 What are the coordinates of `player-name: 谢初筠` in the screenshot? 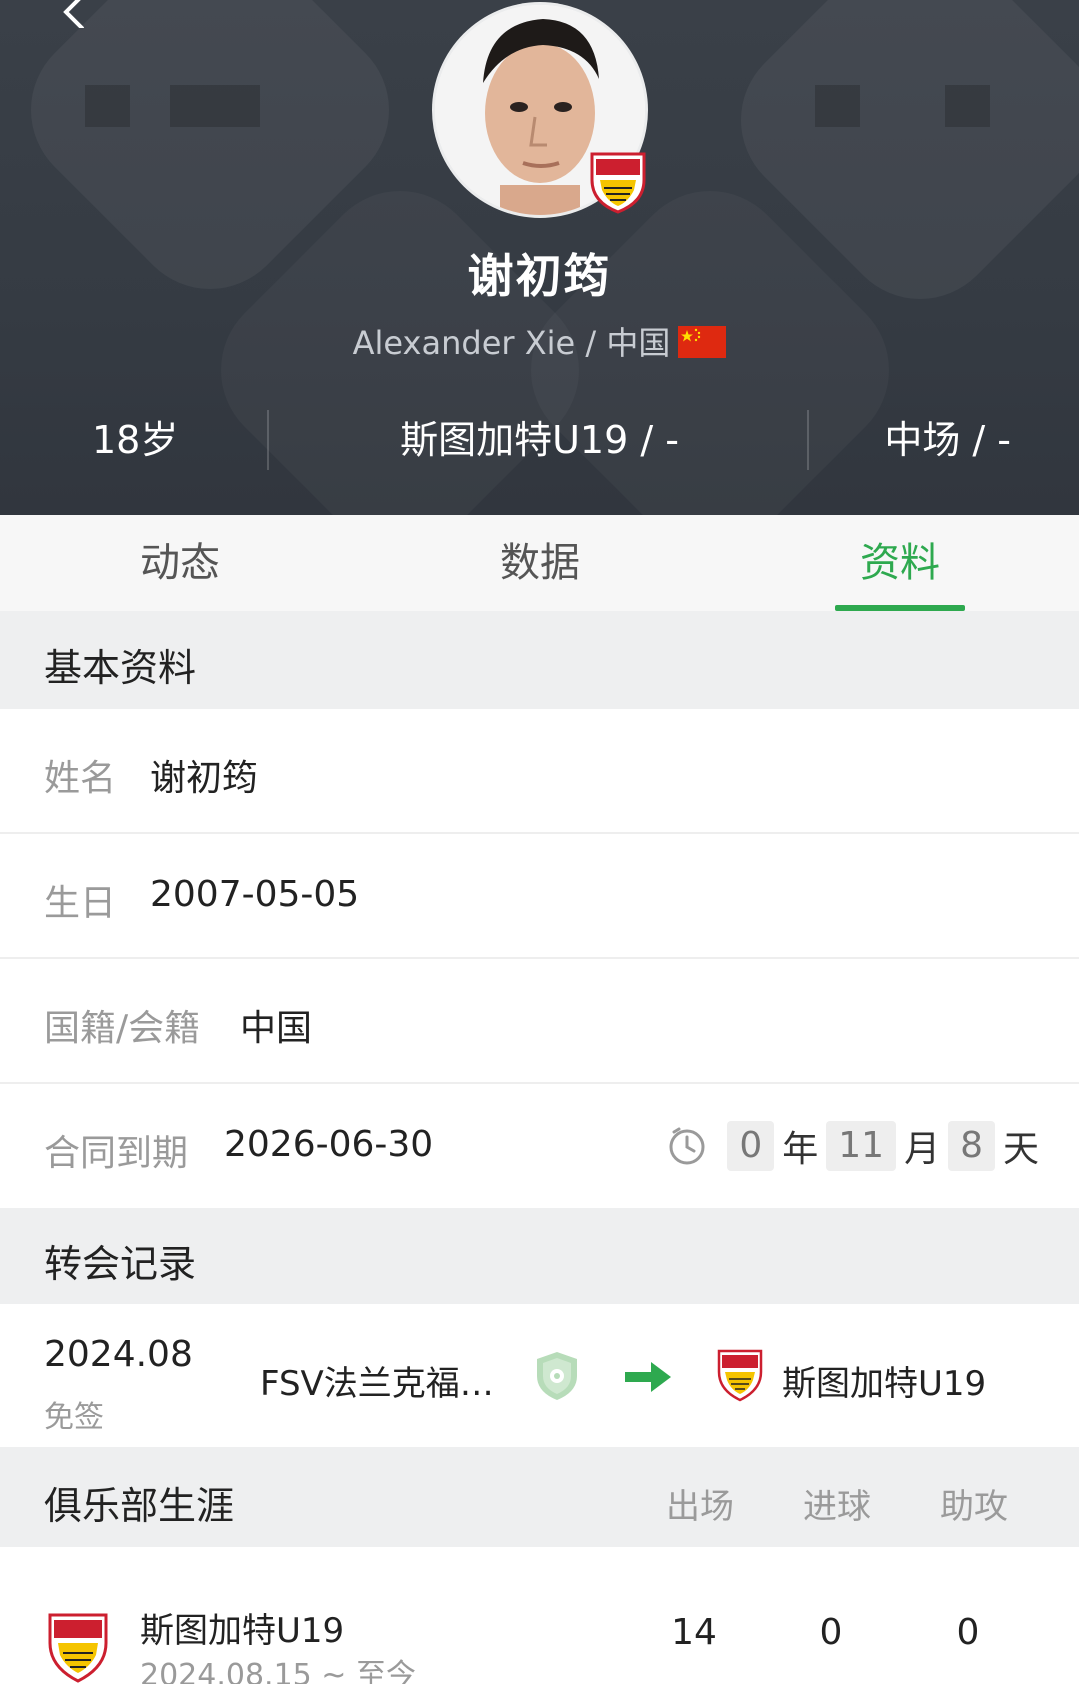 It's located at (539, 276).